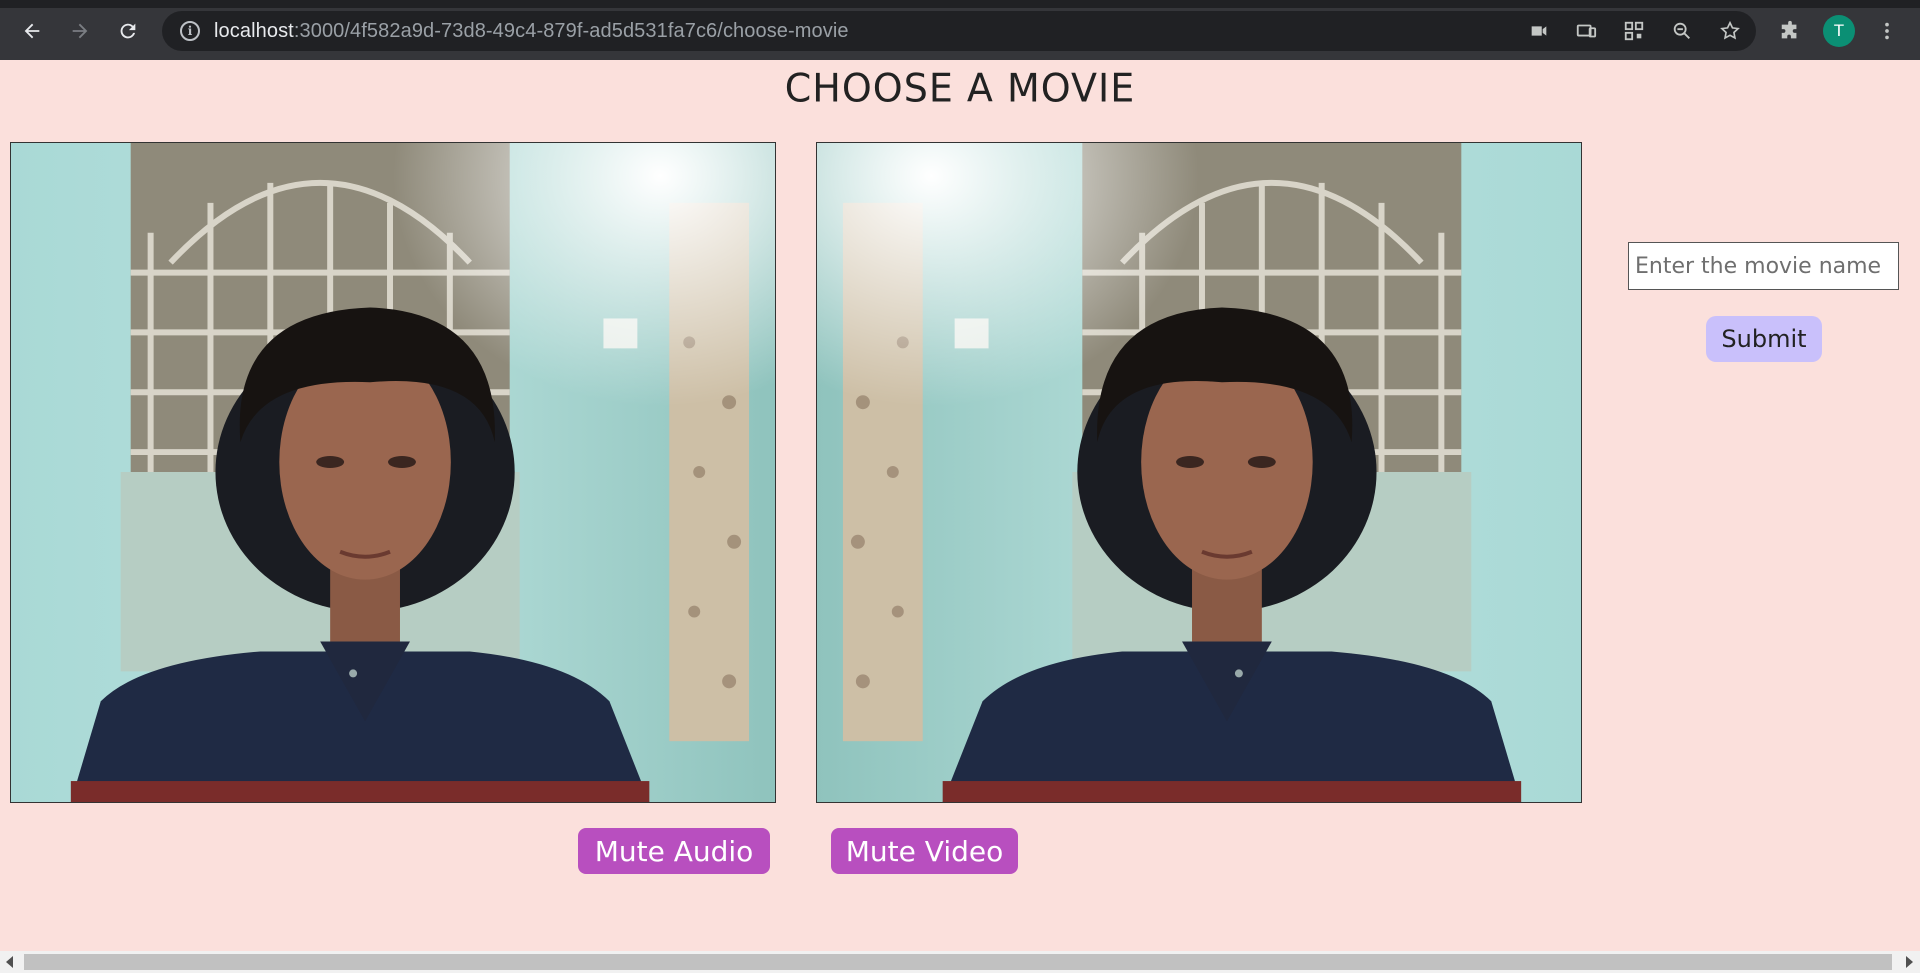  I want to click on reload-icon, so click(128, 31).